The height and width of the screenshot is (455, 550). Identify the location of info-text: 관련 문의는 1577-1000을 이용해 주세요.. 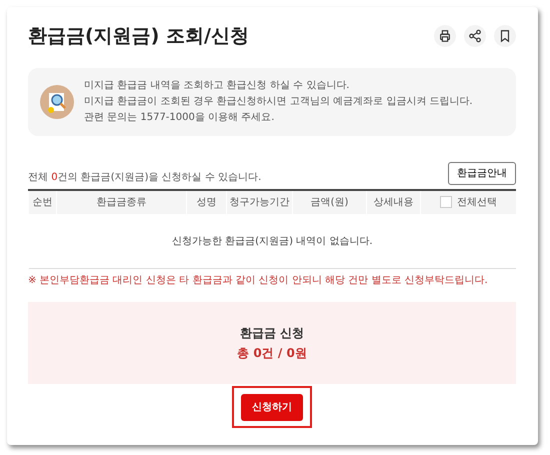
(180, 117).